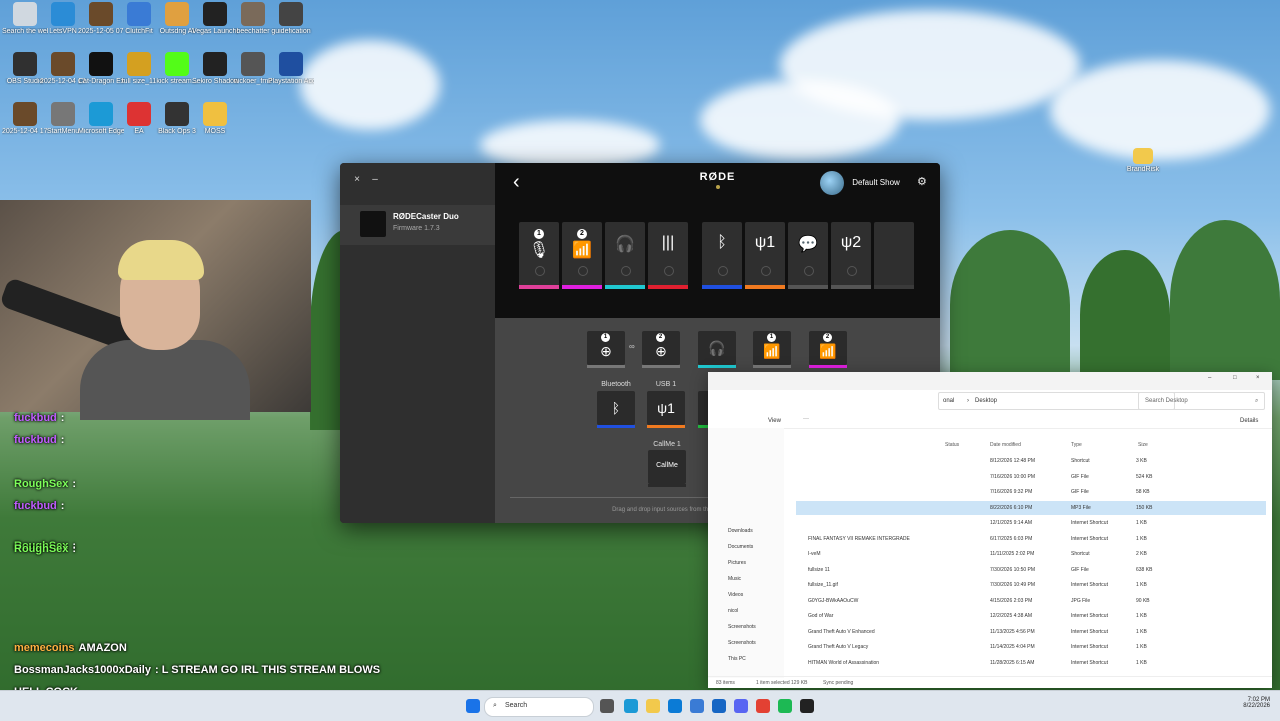 This screenshot has width=1280, height=721. What do you see at coordinates (661, 349) in the screenshot?
I see `combo-2-source: 2 ⊕` at bounding box center [661, 349].